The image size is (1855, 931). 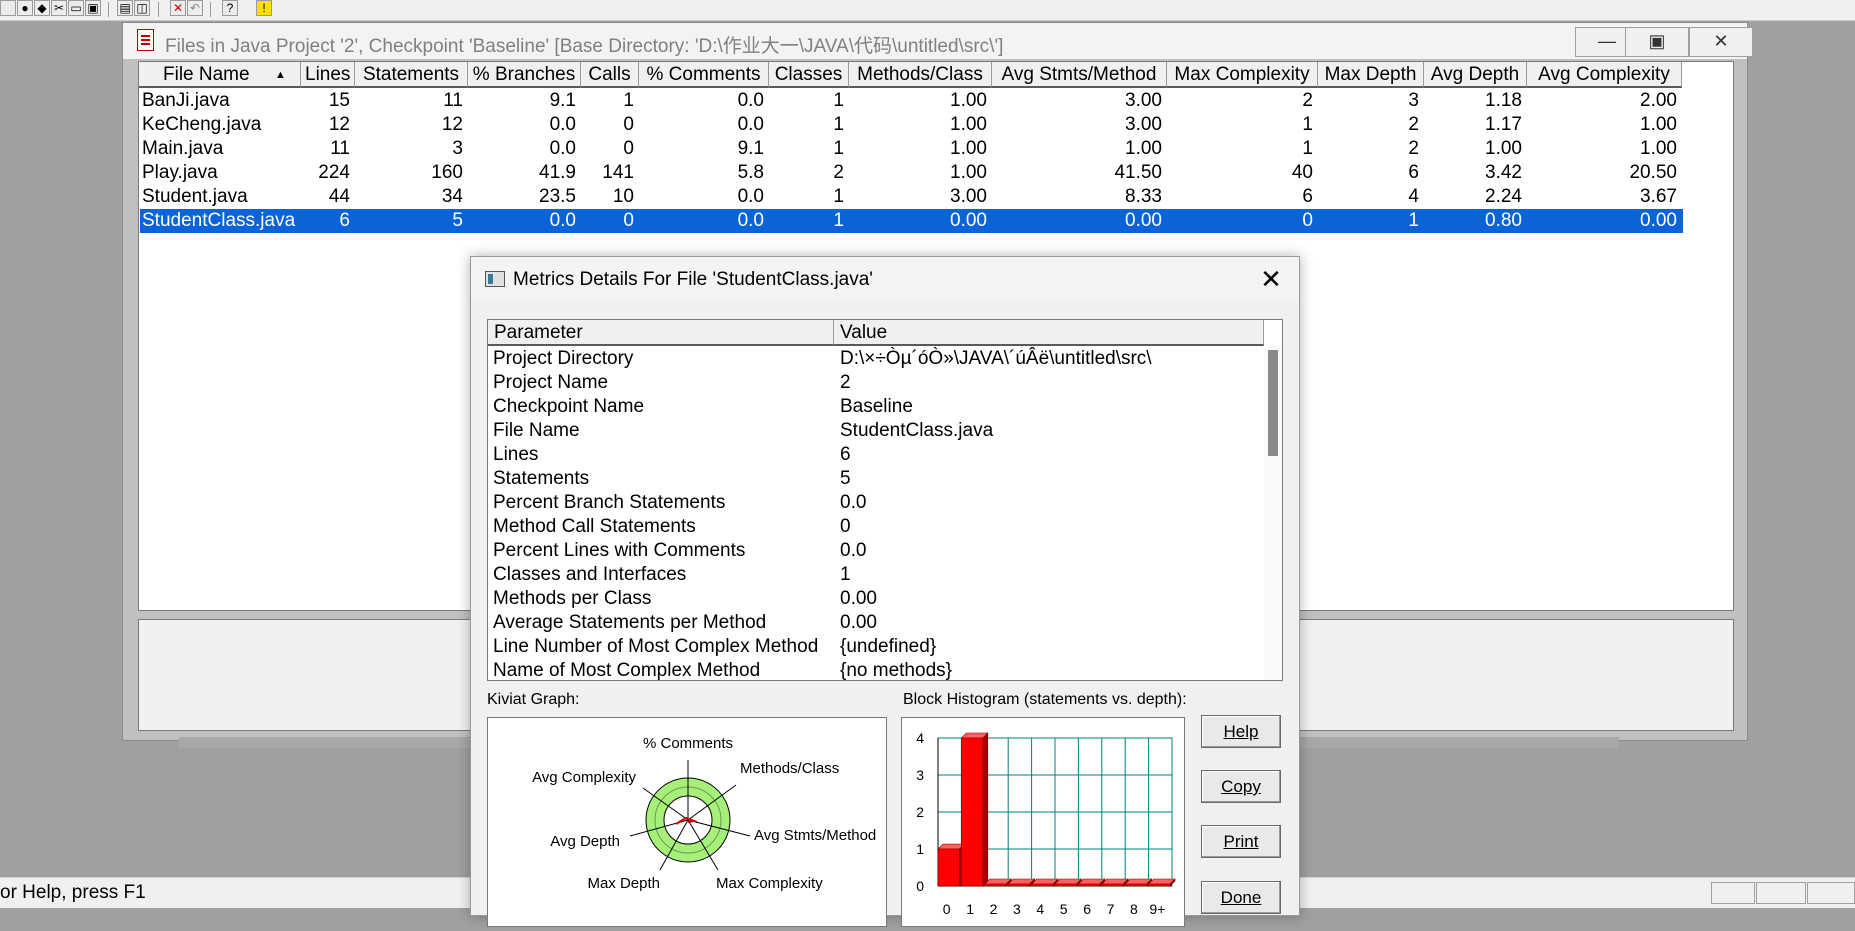 What do you see at coordinates (985, 809) in the screenshot?
I see `histogram-bar-side` at bounding box center [985, 809].